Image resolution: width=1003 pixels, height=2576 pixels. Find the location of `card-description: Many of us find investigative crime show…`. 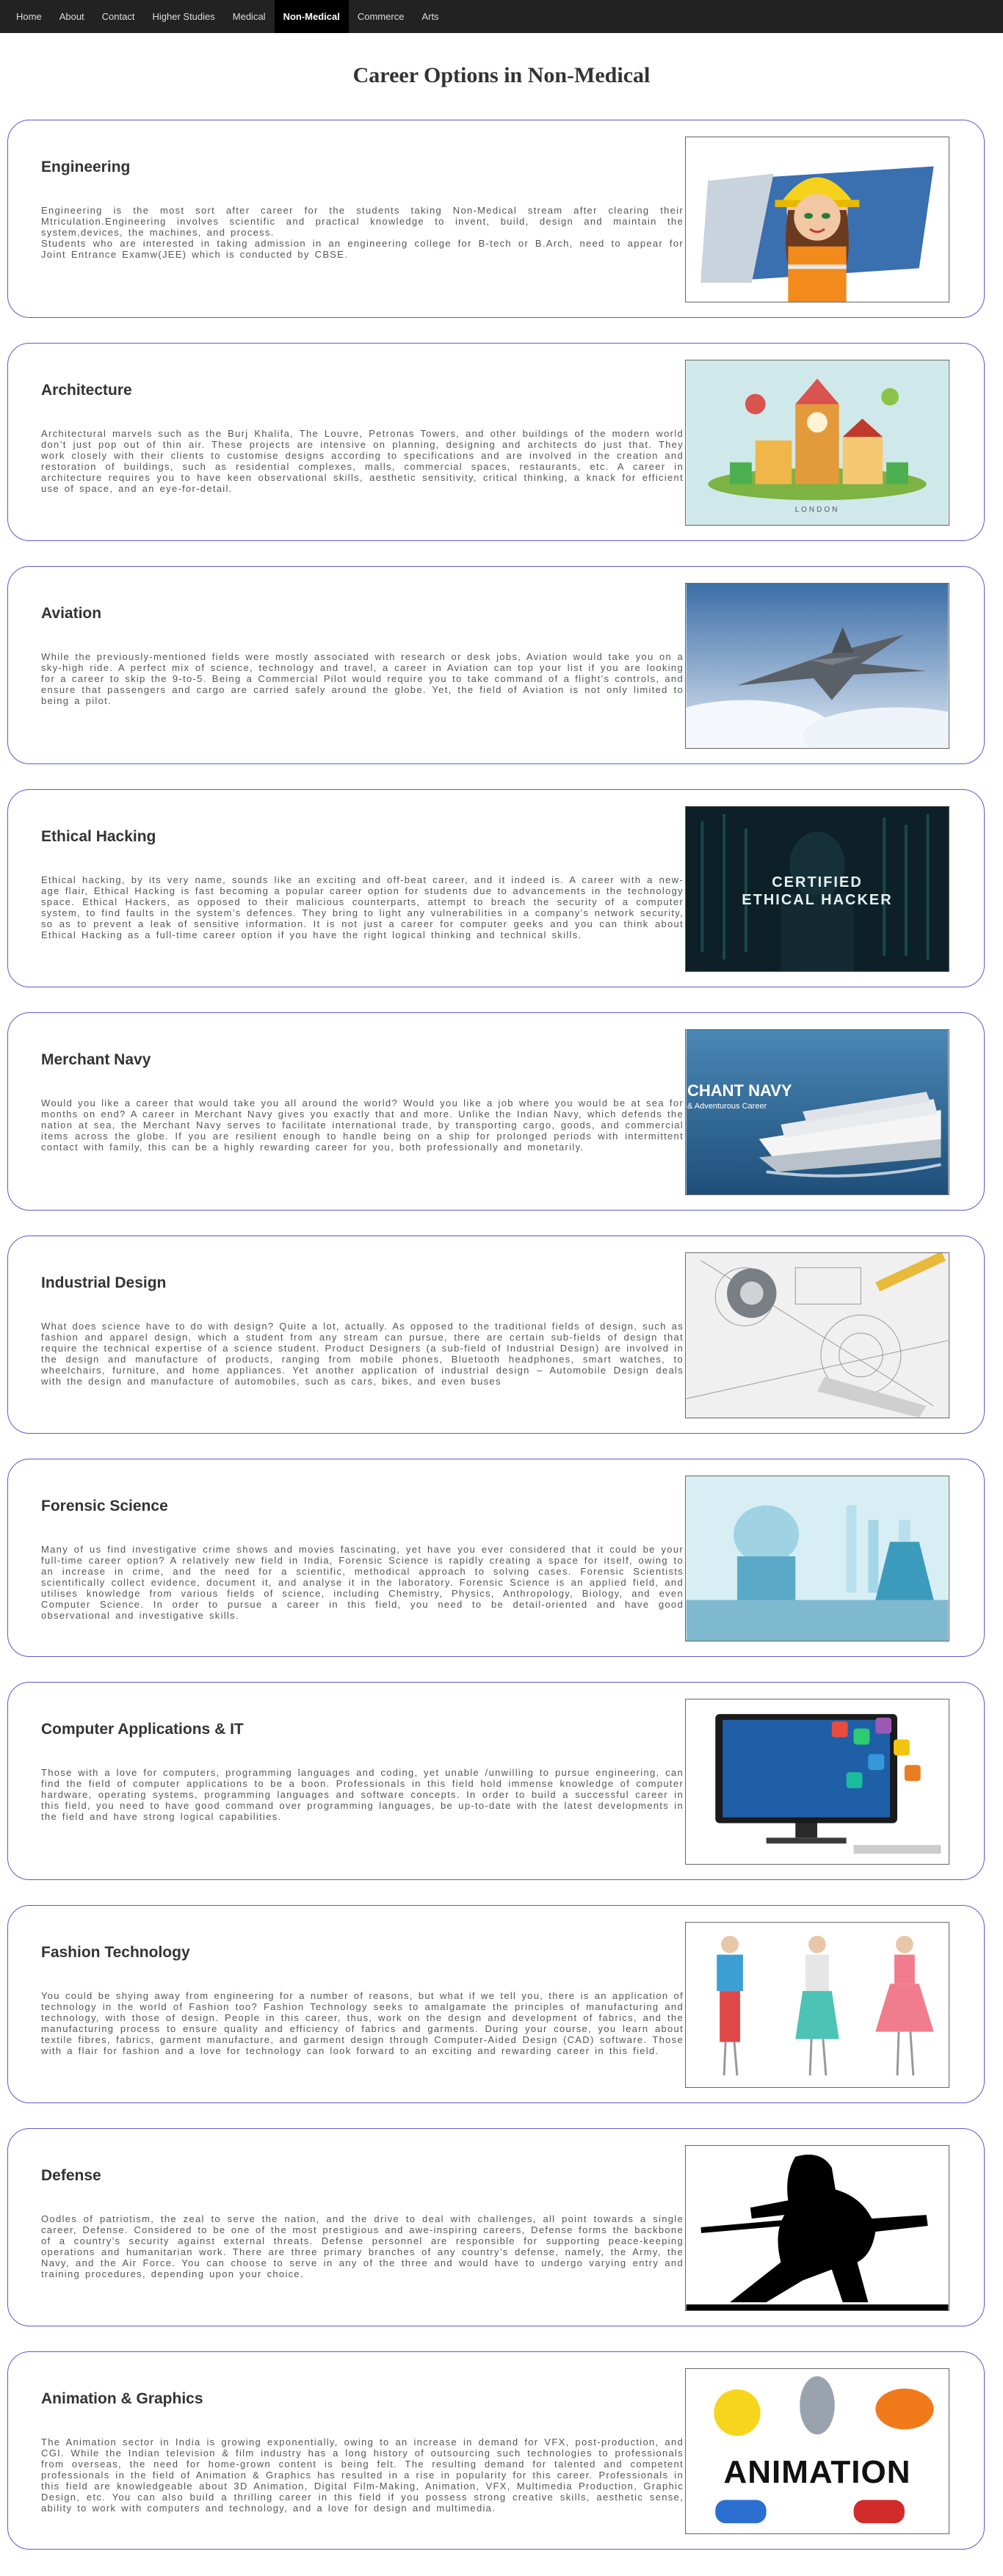

card-description: Many of us find investigative crime show… is located at coordinates (362, 1583).